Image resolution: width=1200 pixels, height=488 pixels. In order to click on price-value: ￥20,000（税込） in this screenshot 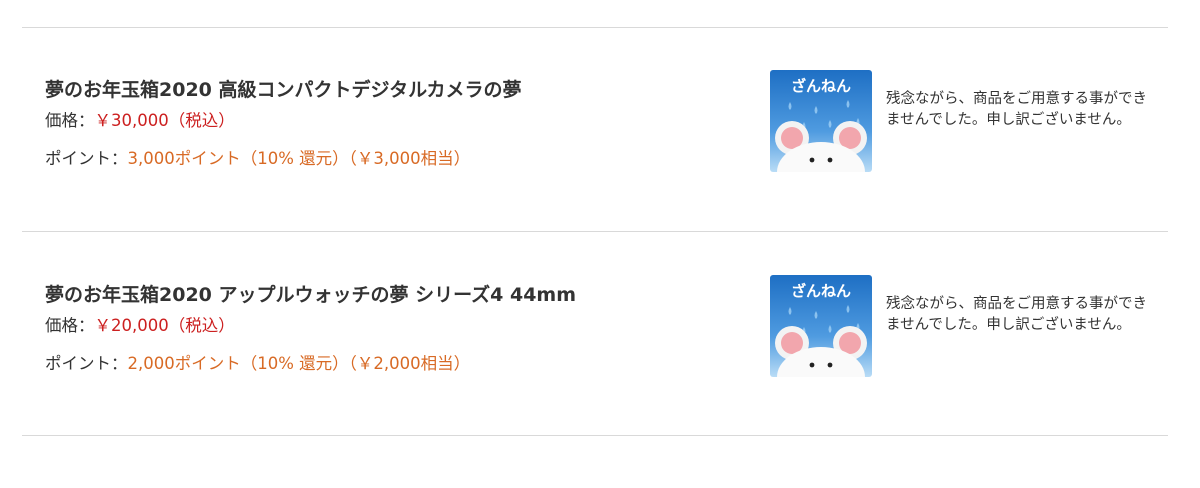, I will do `click(164, 325)`.